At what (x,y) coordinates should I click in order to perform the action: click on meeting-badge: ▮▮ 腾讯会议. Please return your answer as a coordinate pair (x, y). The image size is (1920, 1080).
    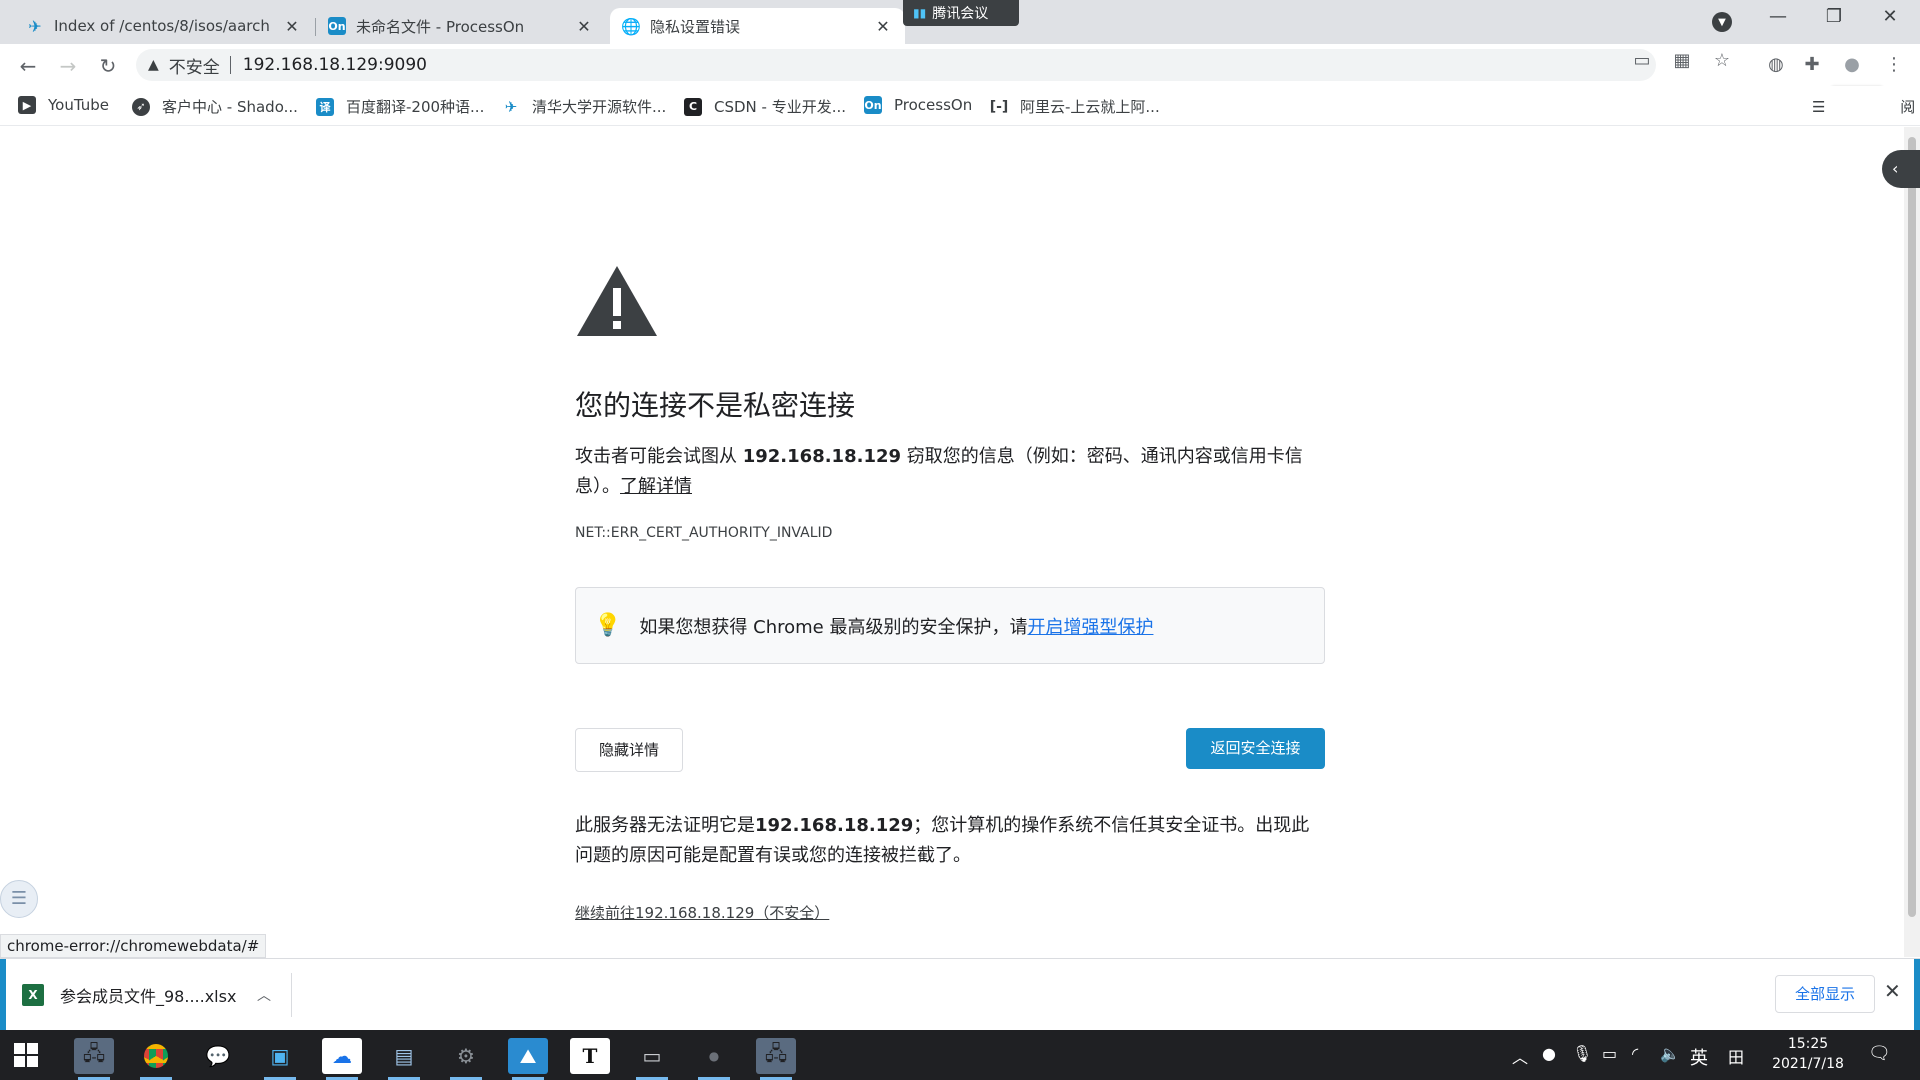
    Looking at the image, I should click on (961, 13).